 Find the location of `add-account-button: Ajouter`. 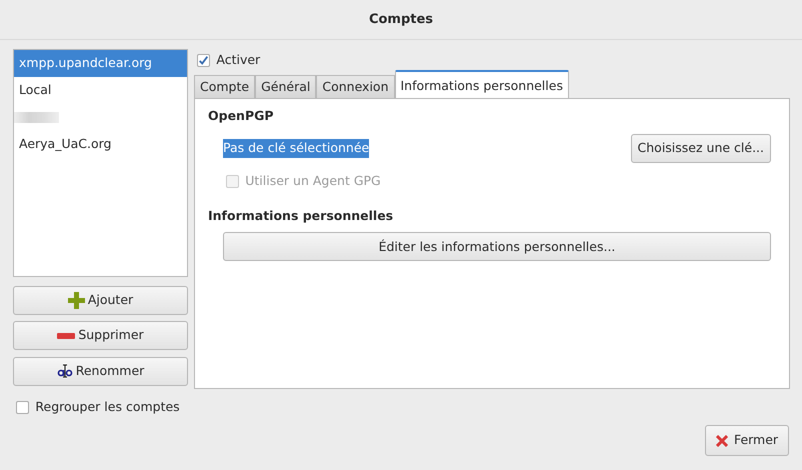

add-account-button: Ajouter is located at coordinates (100, 300).